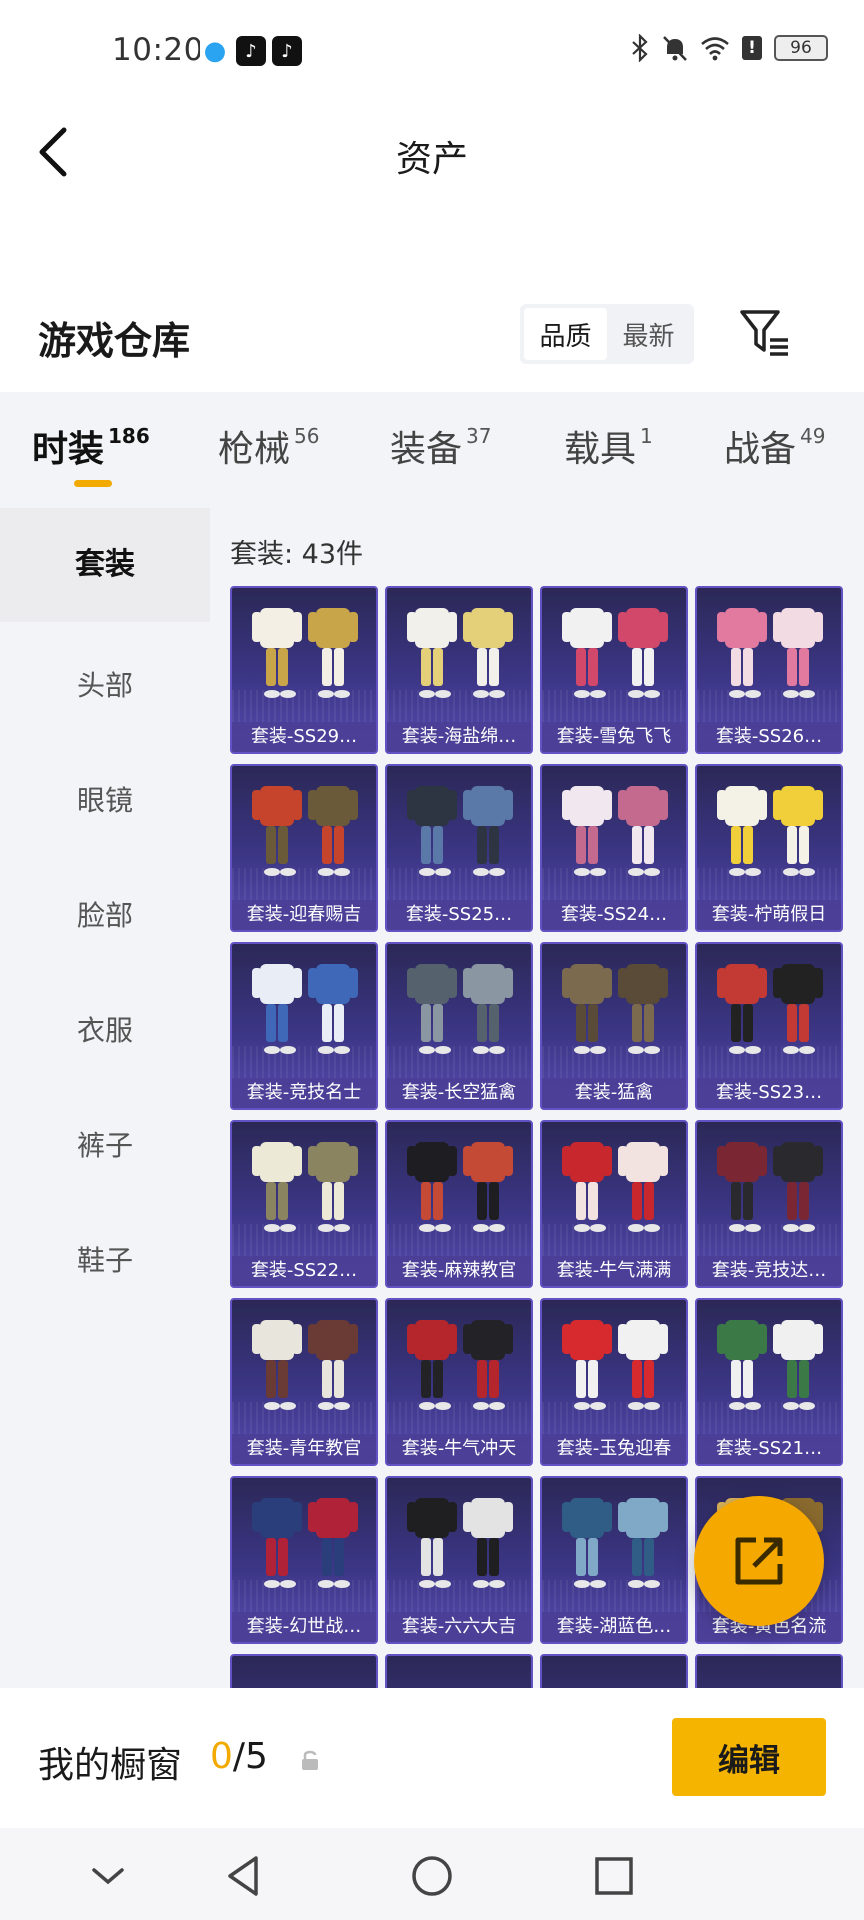 Image resolution: width=864 pixels, height=1920 pixels. Describe the element at coordinates (614, 1876) in the screenshot. I see `nav-recents-icon` at that location.